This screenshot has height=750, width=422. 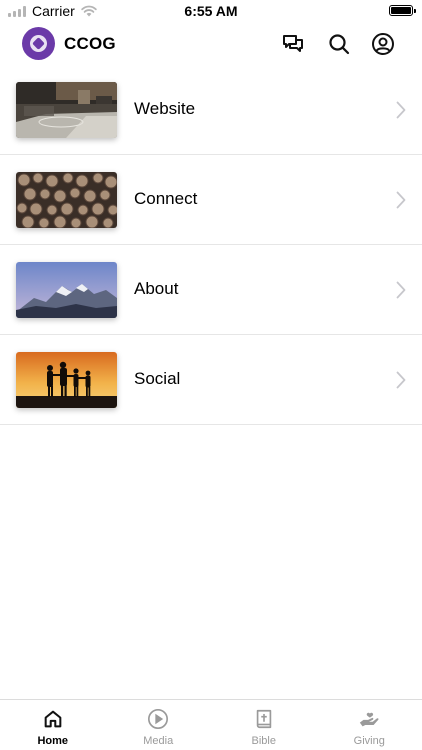 I want to click on tab-label: Media, so click(x=158, y=741).